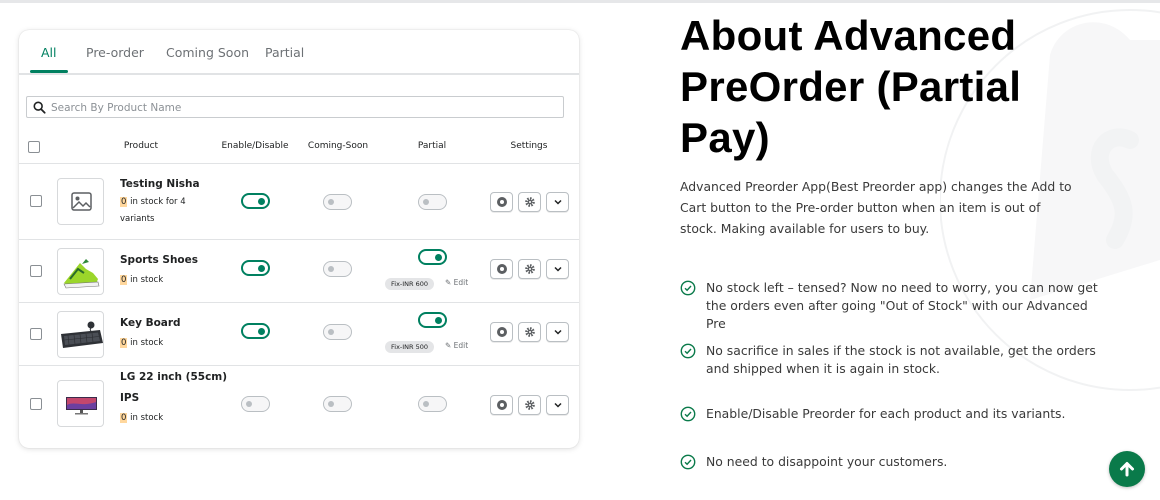  I want to click on shoe-image, so click(81, 274).